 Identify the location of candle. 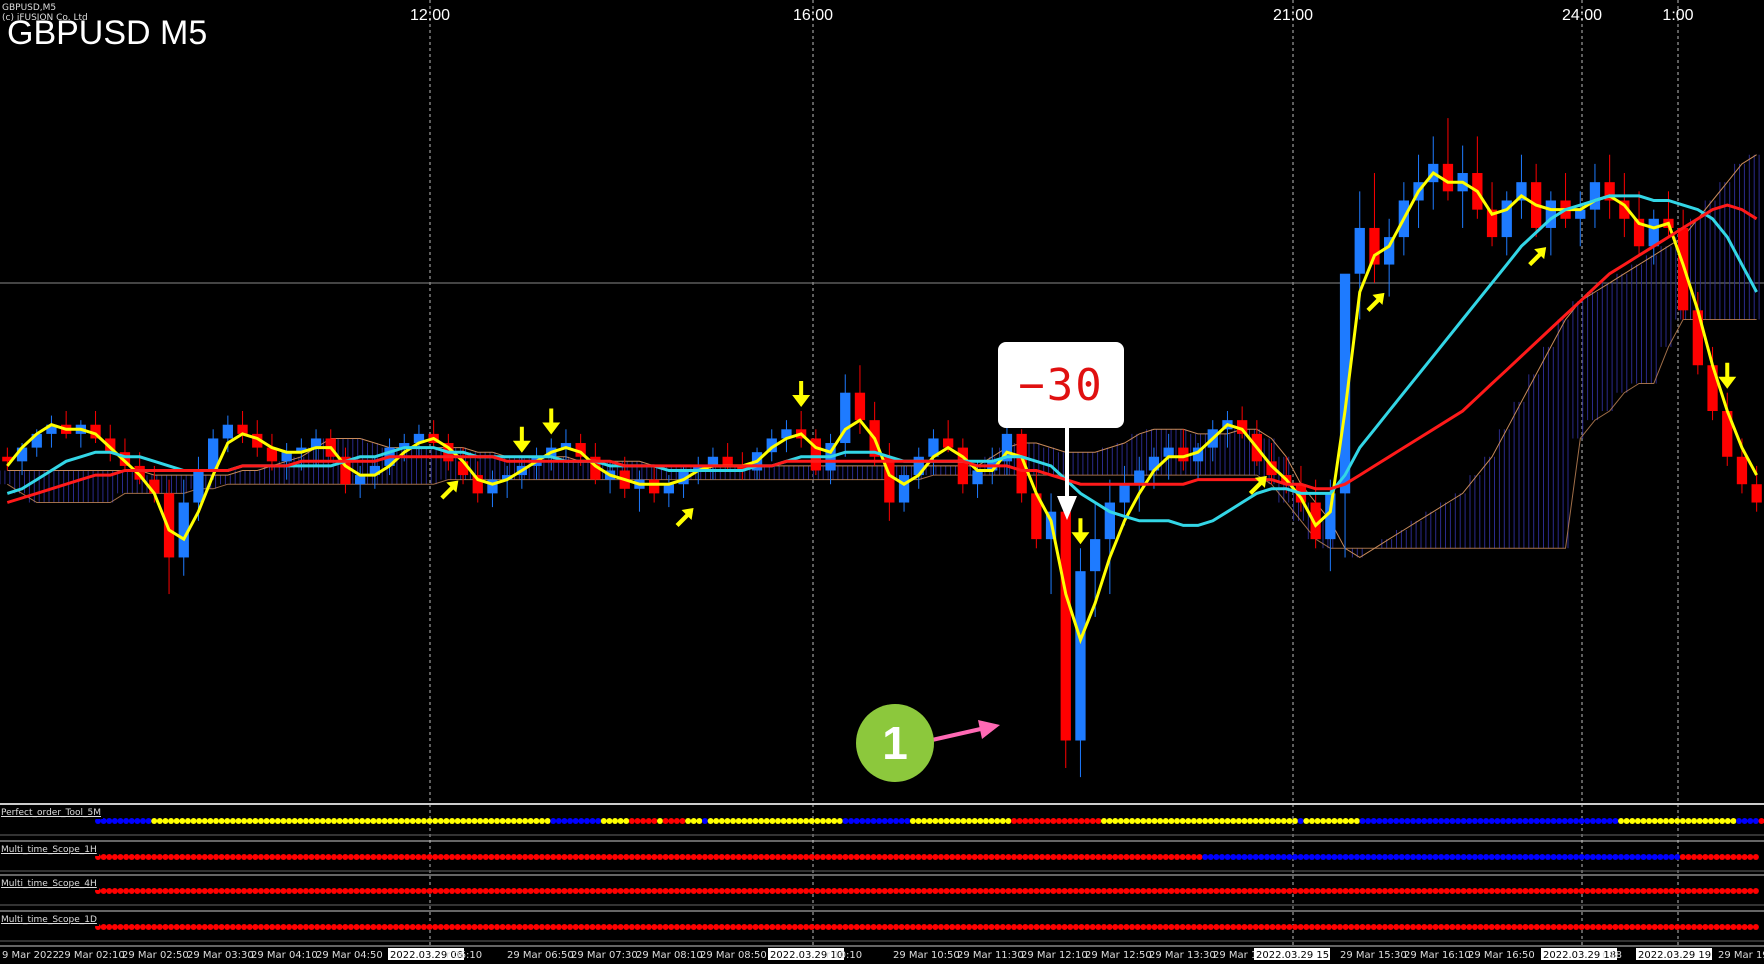
(1389, 257).